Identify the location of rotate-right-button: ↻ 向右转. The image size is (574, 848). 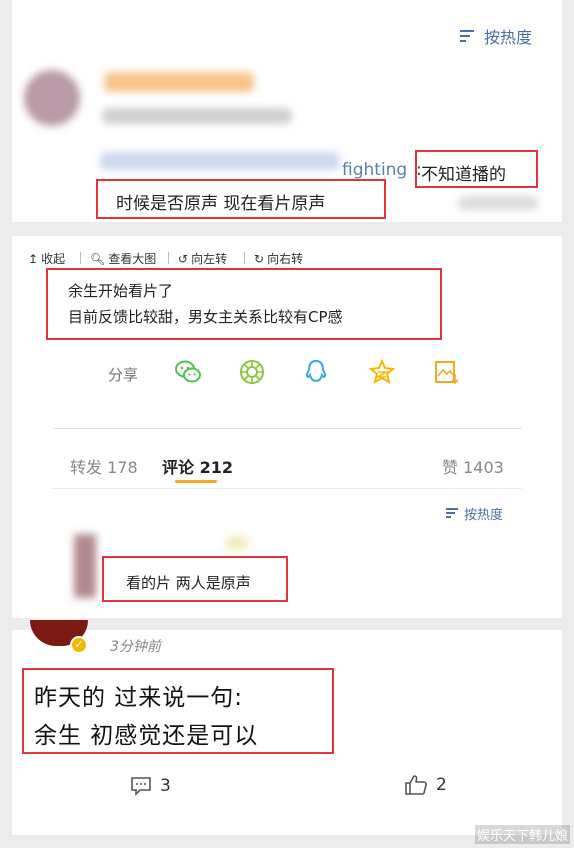
(278, 258).